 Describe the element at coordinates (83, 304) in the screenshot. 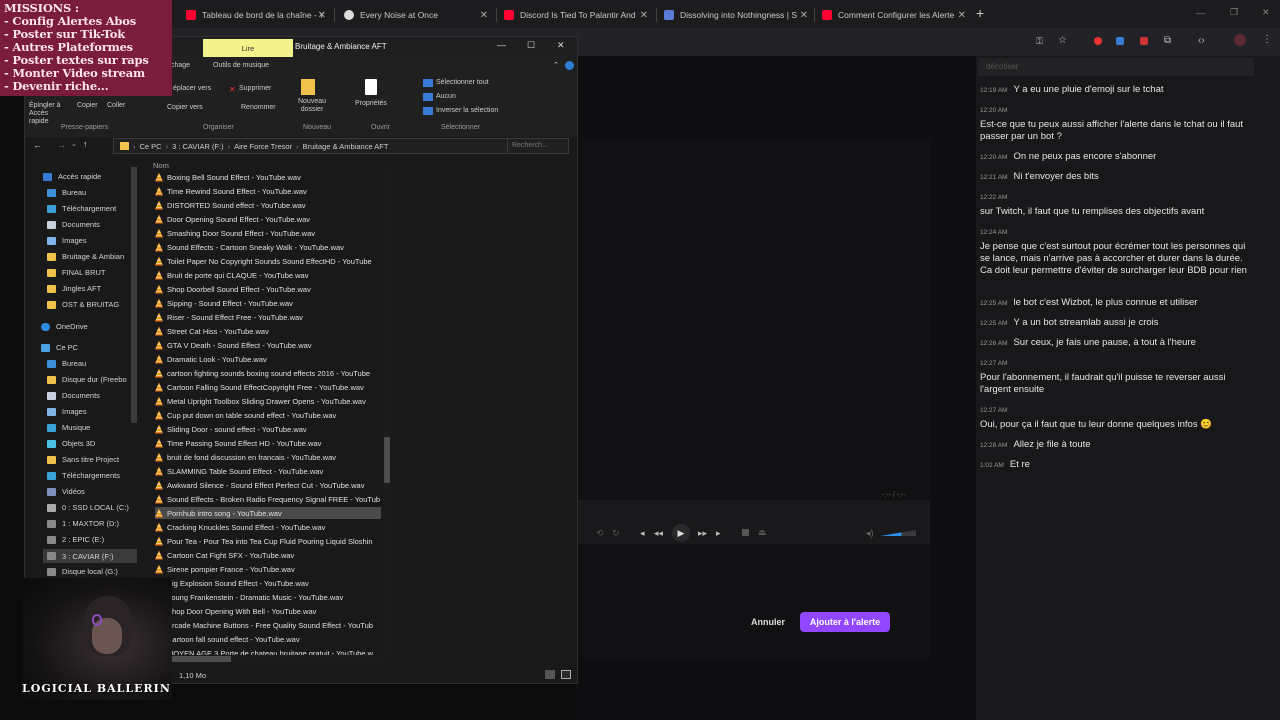

I see `nav-item: OST & BRUITAG` at that location.